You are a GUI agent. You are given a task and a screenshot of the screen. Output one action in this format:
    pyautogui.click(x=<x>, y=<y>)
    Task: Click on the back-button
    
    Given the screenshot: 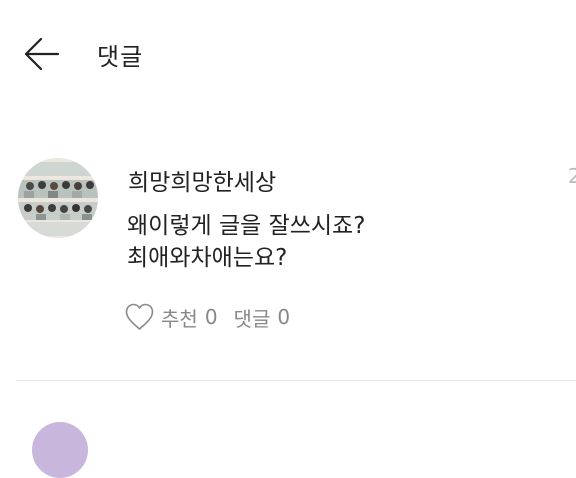 What is the action you would take?
    pyautogui.click(x=42, y=54)
    